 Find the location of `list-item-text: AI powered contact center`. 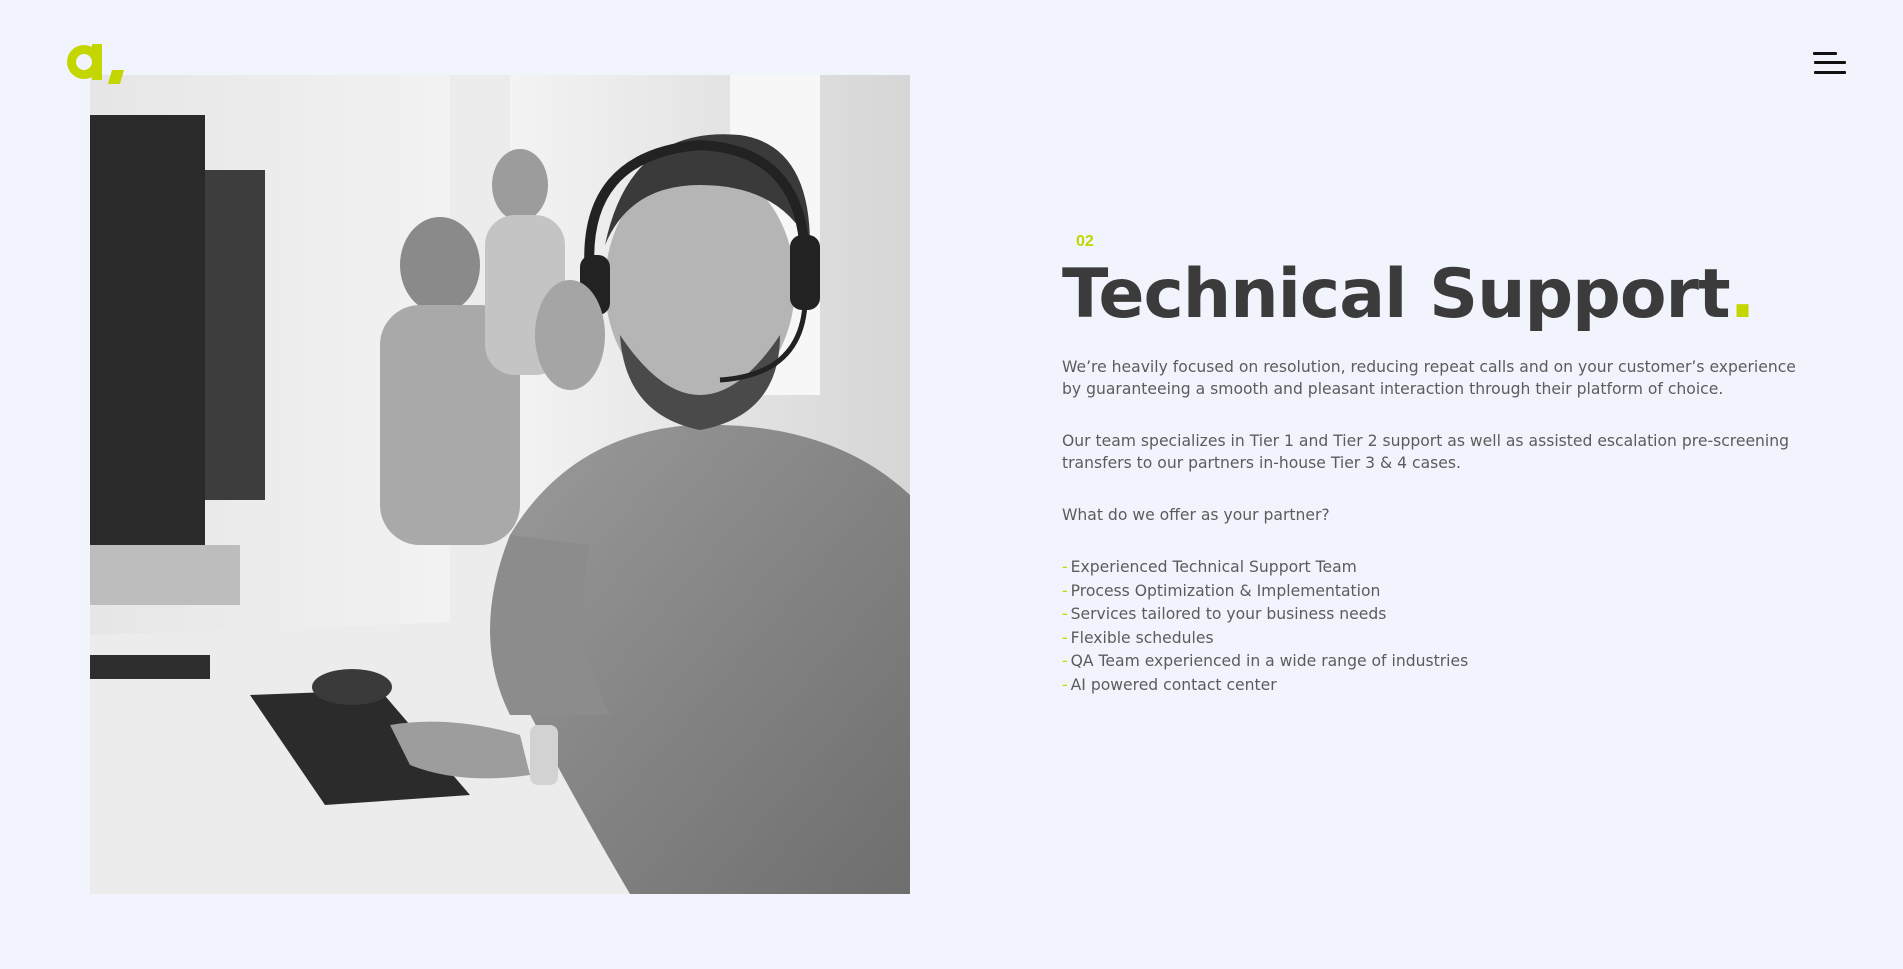

list-item-text: AI powered contact center is located at coordinates (1173, 684).